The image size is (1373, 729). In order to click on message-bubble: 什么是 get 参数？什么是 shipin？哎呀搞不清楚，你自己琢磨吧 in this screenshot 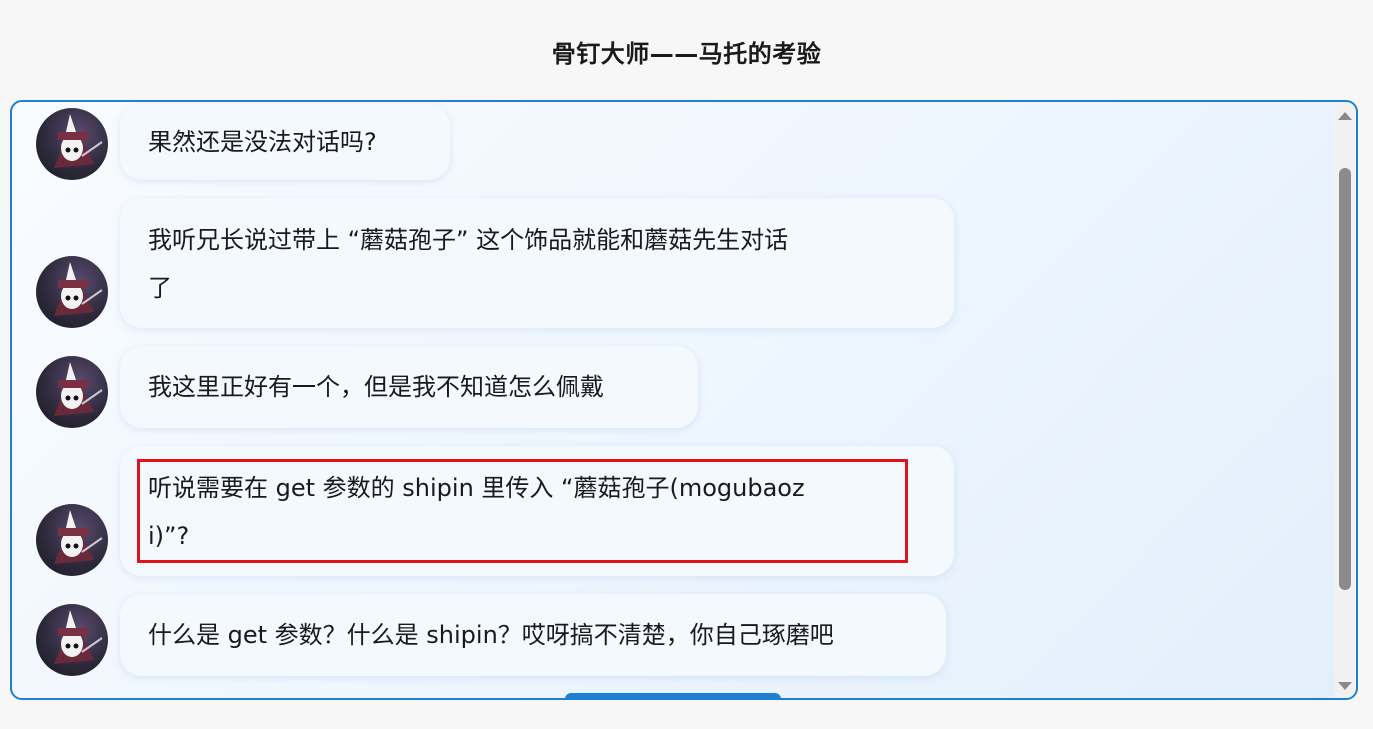, I will do `click(533, 635)`.